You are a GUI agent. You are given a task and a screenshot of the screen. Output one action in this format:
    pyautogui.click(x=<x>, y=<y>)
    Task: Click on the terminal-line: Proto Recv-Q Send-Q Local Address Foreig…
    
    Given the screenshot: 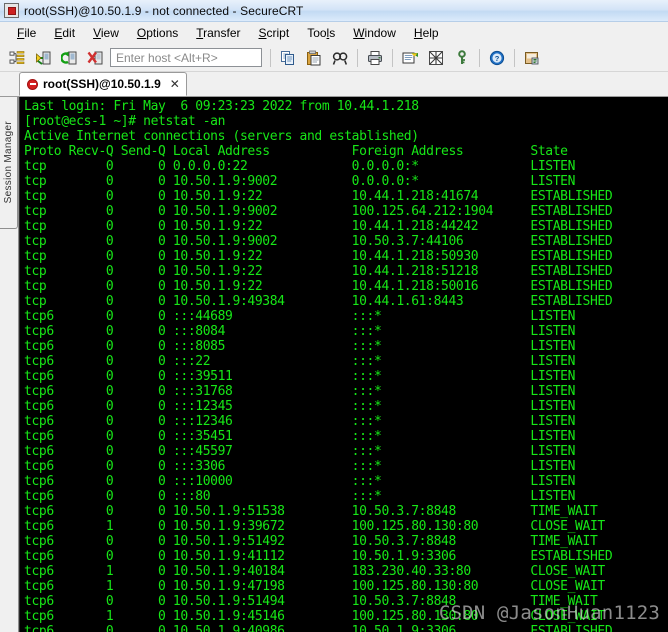 What is the action you would take?
    pyautogui.click(x=296, y=151)
    